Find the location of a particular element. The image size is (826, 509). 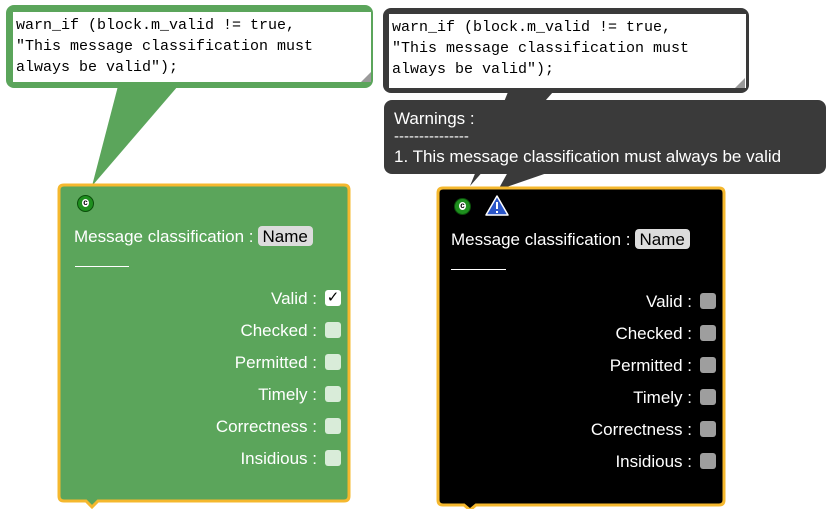

right-checkbox-correctness is located at coordinates (708, 429).